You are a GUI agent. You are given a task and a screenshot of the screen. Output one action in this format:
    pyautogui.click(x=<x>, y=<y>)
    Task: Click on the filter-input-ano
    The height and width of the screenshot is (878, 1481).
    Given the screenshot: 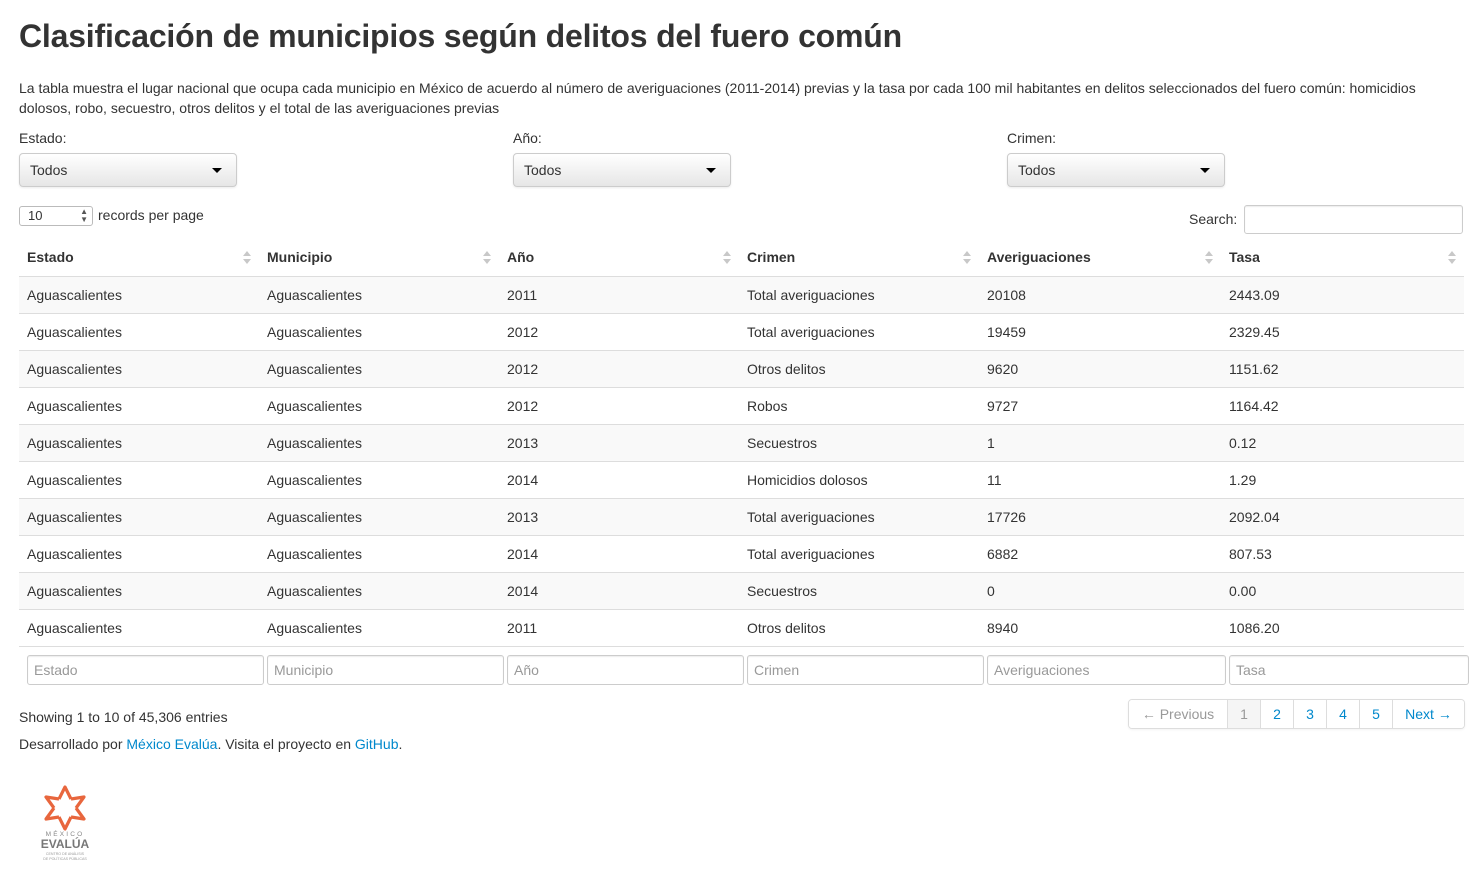 What is the action you would take?
    pyautogui.click(x=625, y=670)
    